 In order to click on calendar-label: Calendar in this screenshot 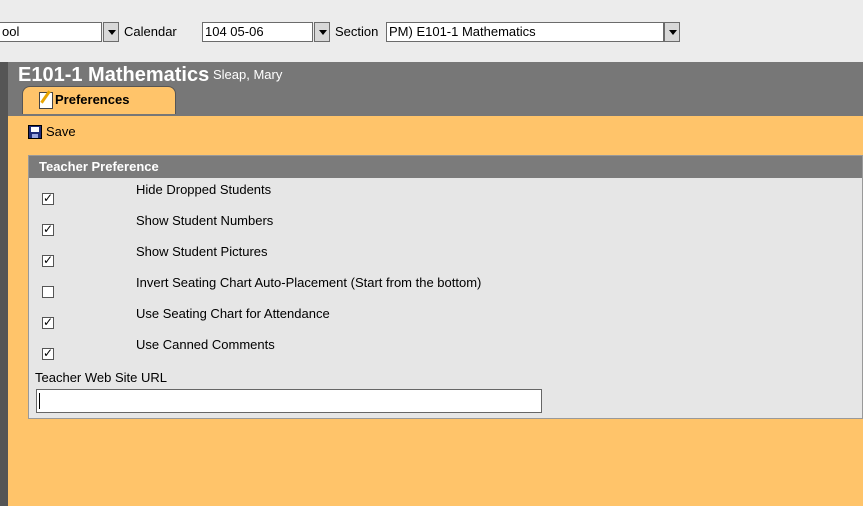, I will do `click(150, 31)`.